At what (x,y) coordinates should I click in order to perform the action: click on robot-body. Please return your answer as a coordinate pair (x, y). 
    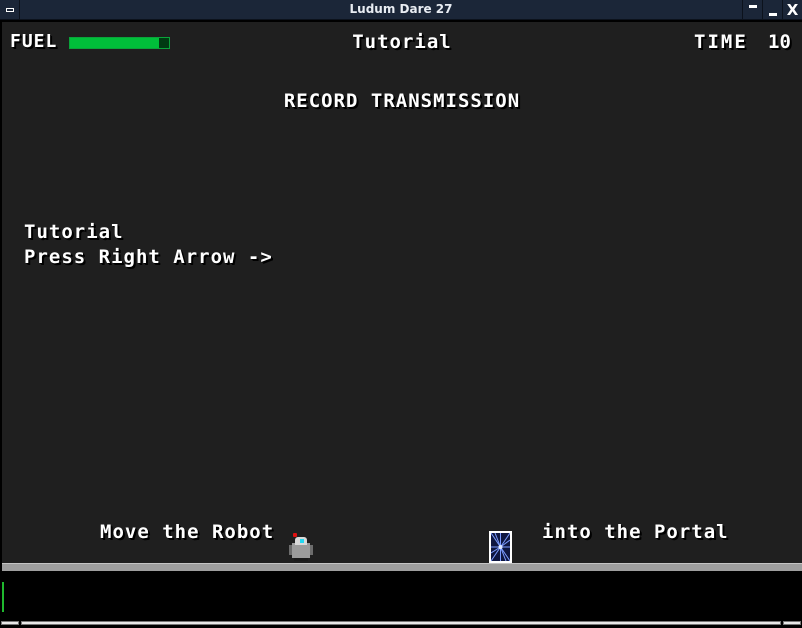
    Looking at the image, I should click on (301, 550).